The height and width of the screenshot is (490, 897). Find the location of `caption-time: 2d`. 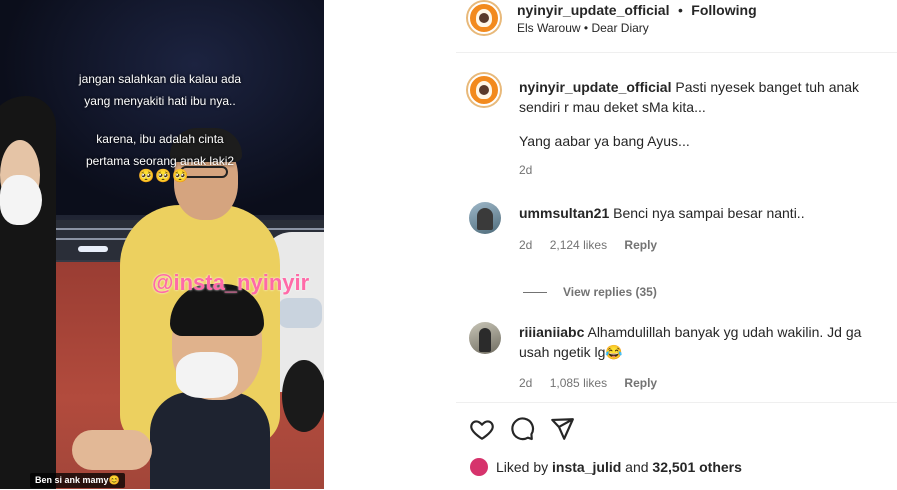

caption-time: 2d is located at coordinates (525, 170).